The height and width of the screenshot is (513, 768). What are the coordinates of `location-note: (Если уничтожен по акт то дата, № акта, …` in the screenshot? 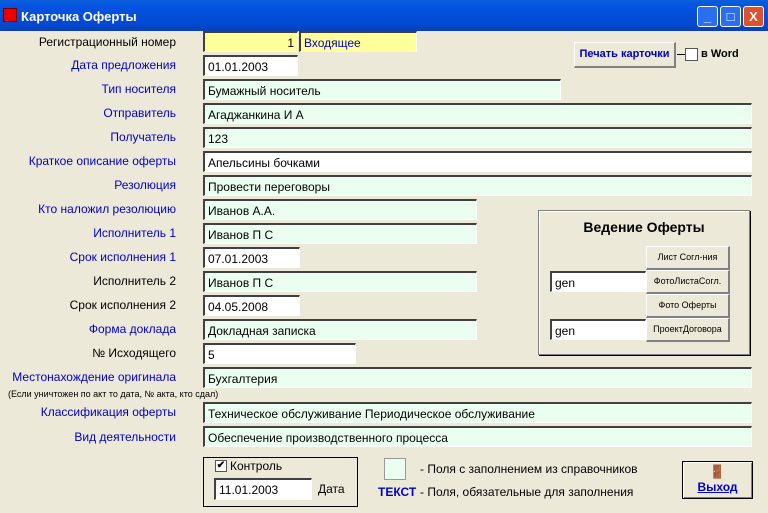 It's located at (113, 394).